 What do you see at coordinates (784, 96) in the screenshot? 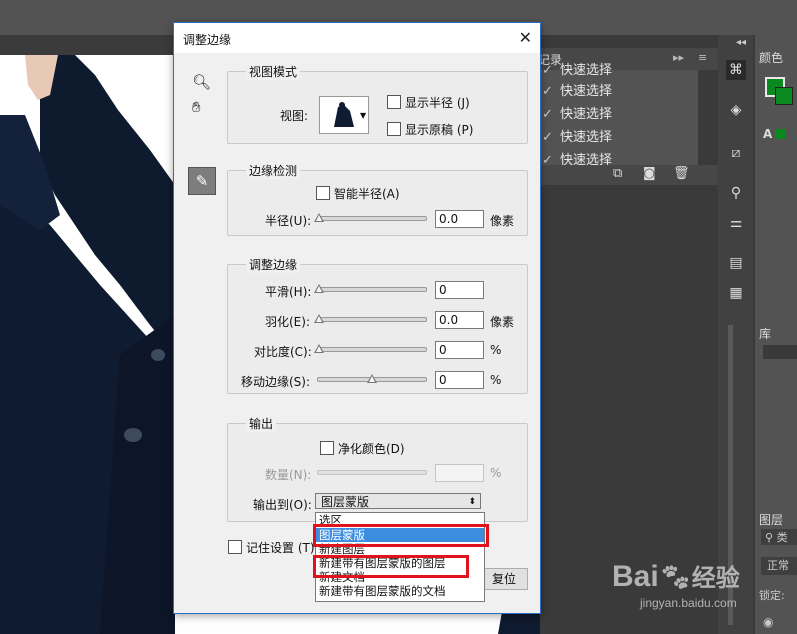
I see `background-color-swatch` at bounding box center [784, 96].